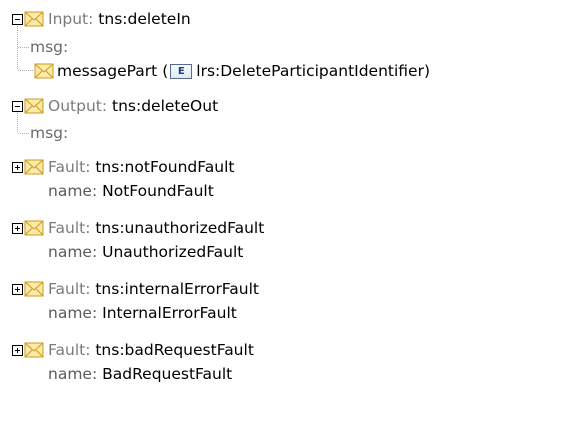  Describe the element at coordinates (49, 47) in the screenshot. I see `input-msg-label: msg:` at that location.